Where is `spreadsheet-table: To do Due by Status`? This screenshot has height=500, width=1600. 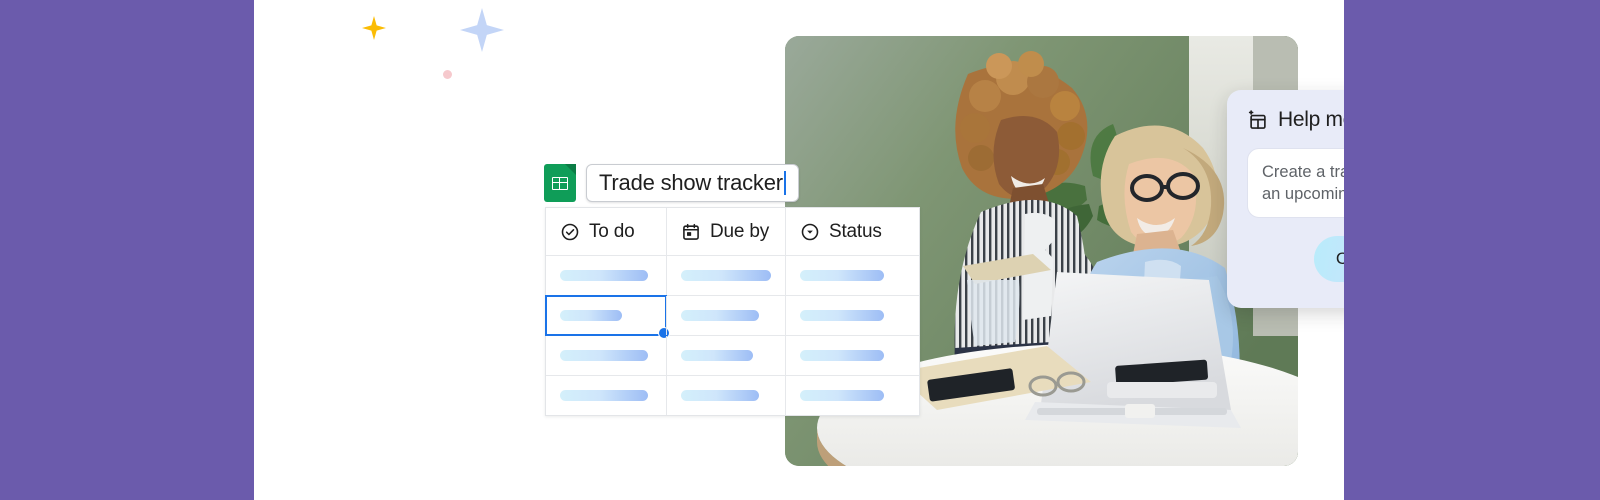
spreadsheet-table: To do Due by Status is located at coordinates (732, 311).